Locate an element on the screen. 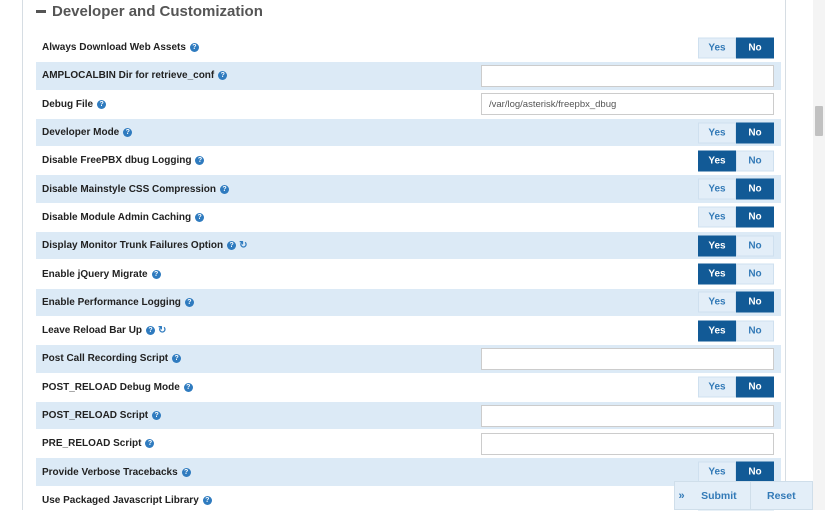 Image resolution: width=825 pixels, height=515 pixels. setting-label: Post Call Recording Script is located at coordinates (105, 359).